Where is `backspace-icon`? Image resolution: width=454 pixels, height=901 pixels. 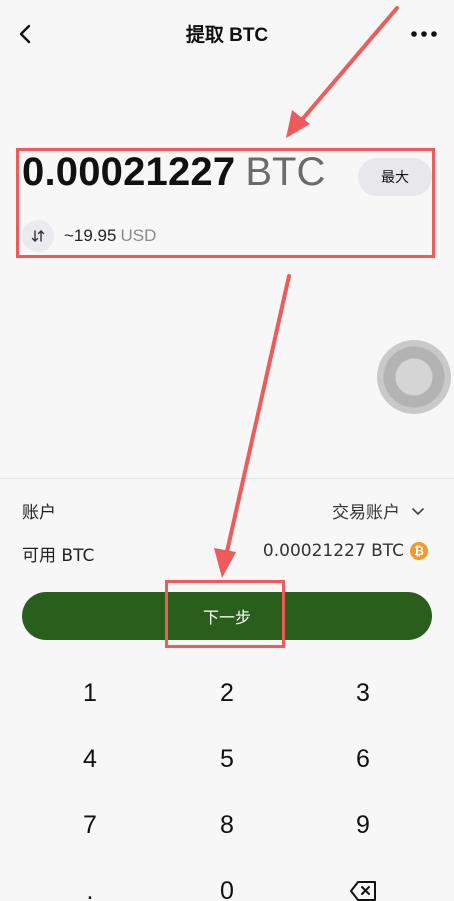 backspace-icon is located at coordinates (363, 891).